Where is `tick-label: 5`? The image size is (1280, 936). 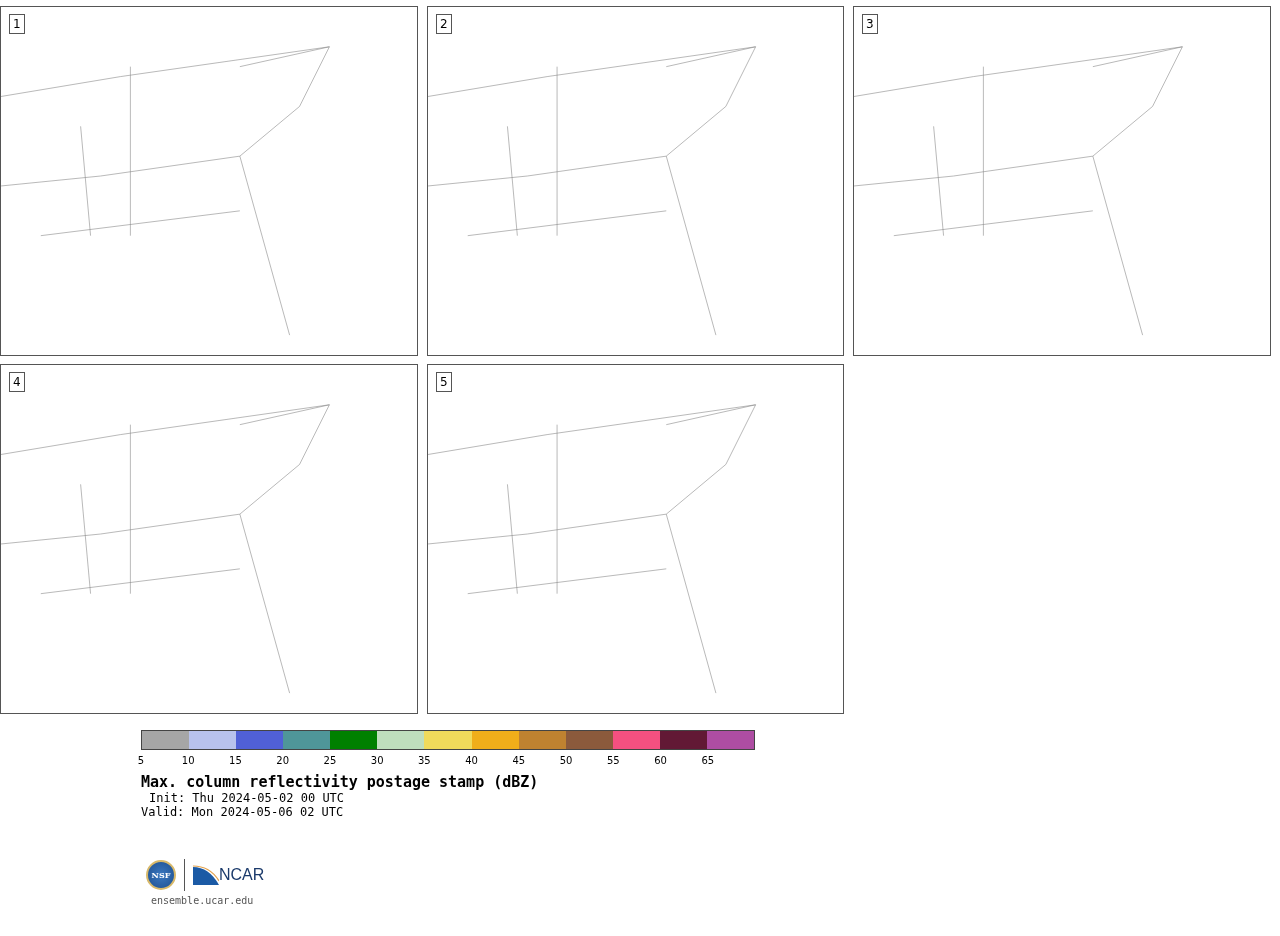 tick-label: 5 is located at coordinates (141, 760).